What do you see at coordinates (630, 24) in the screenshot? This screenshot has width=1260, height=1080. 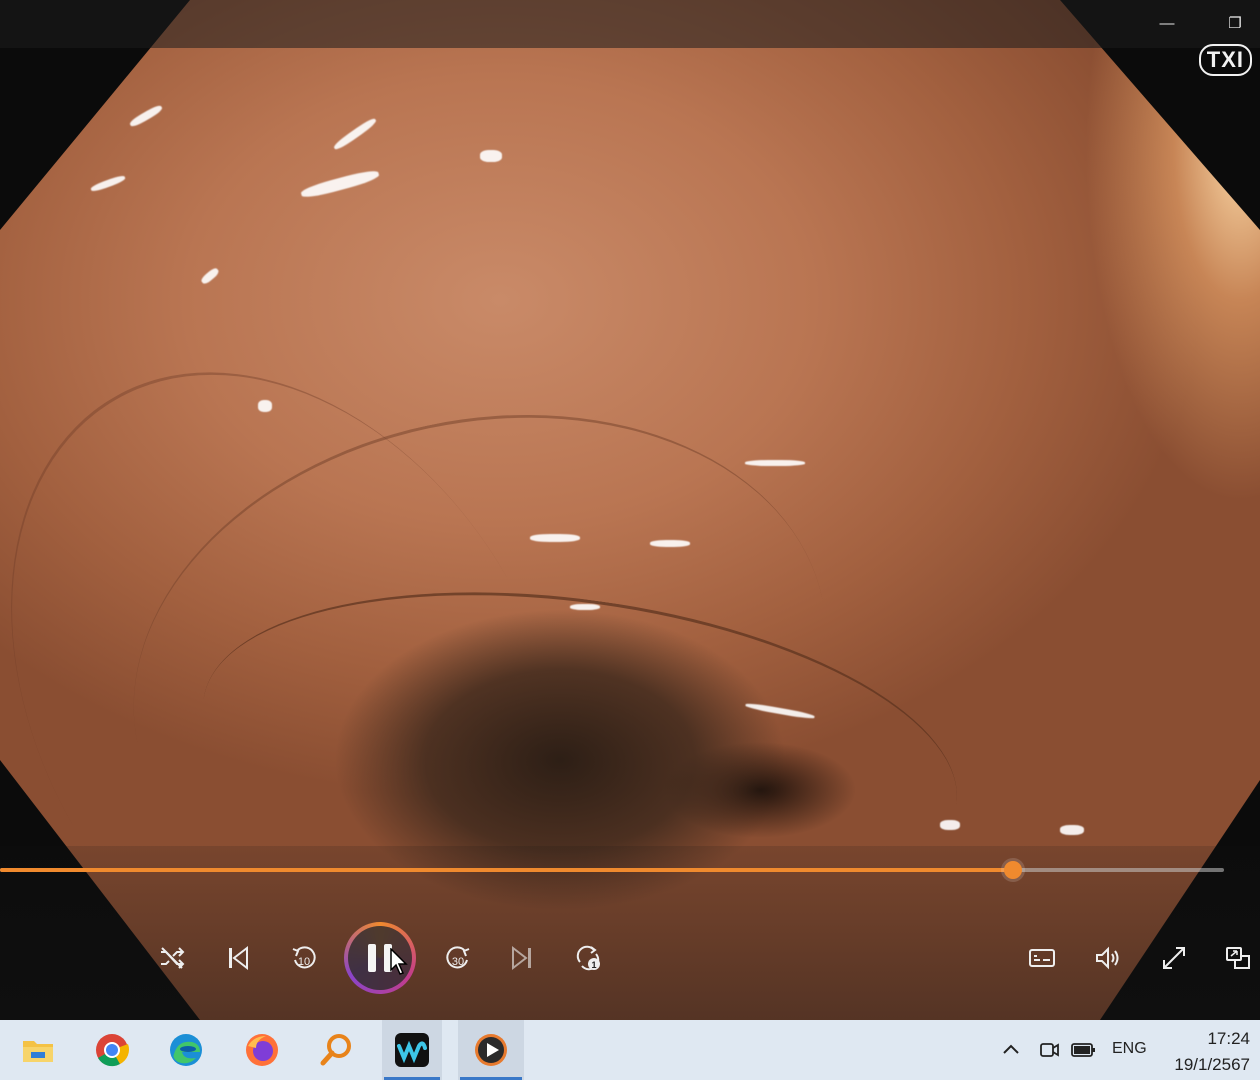 I see `title-bar: — ❐` at bounding box center [630, 24].